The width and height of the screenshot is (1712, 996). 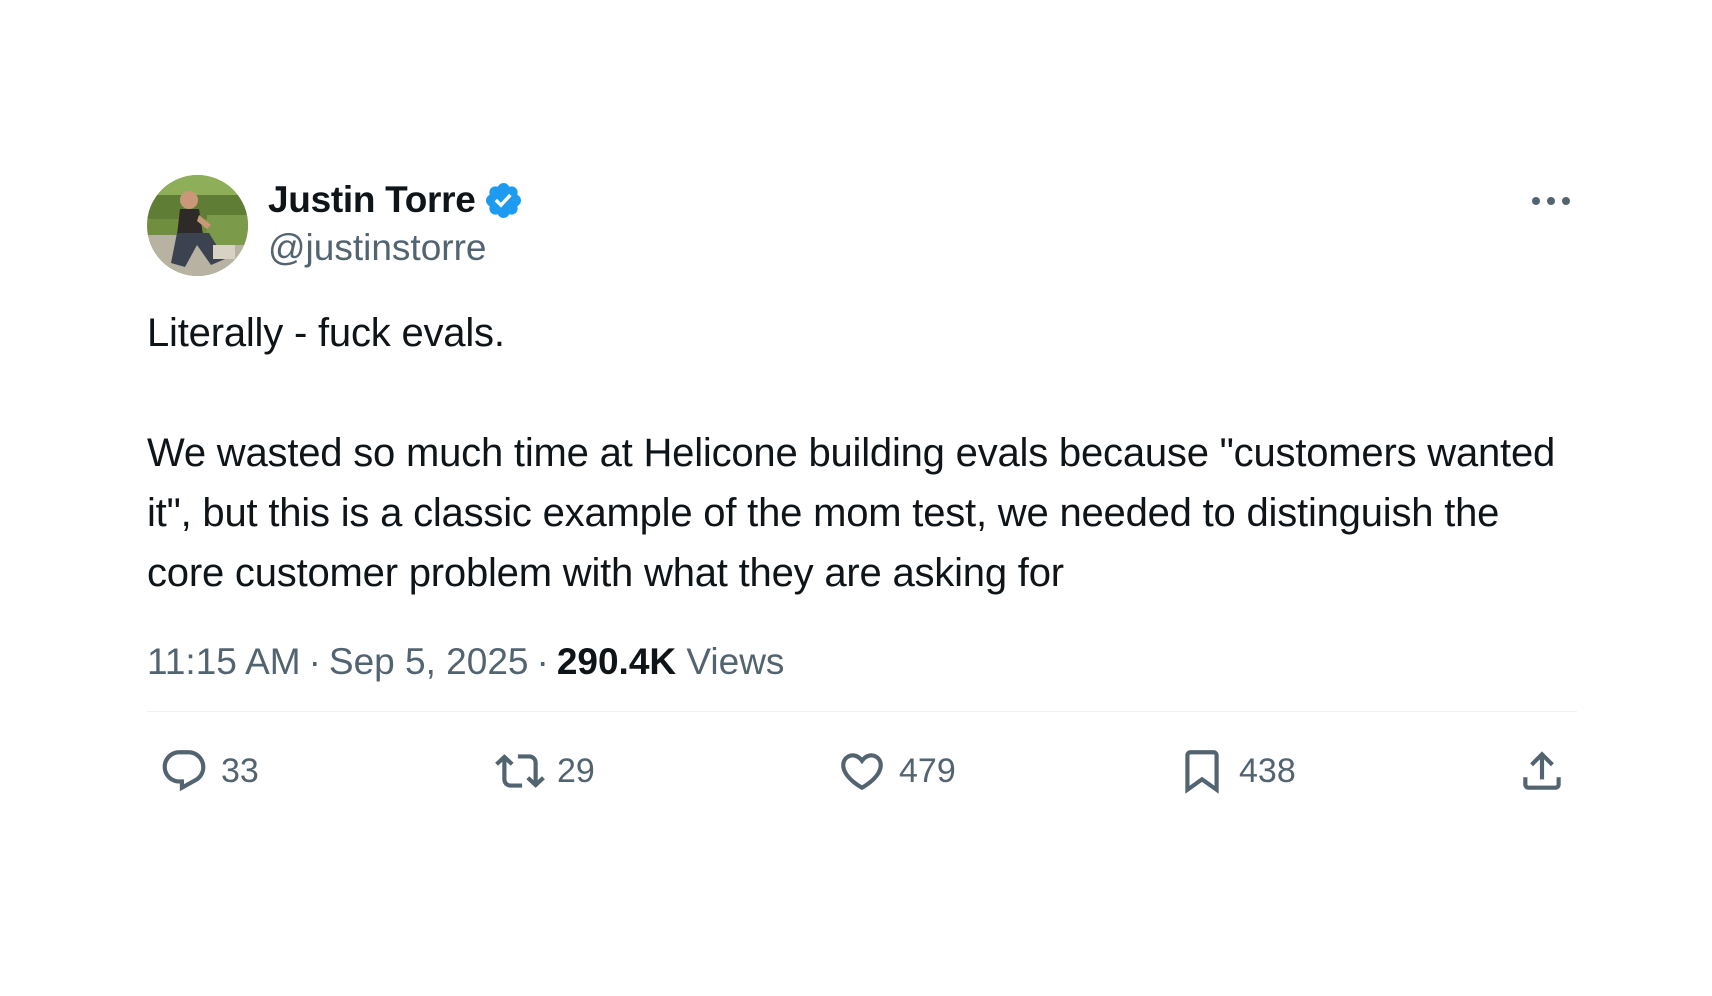 What do you see at coordinates (1551, 201) in the screenshot?
I see `more-options-icon` at bounding box center [1551, 201].